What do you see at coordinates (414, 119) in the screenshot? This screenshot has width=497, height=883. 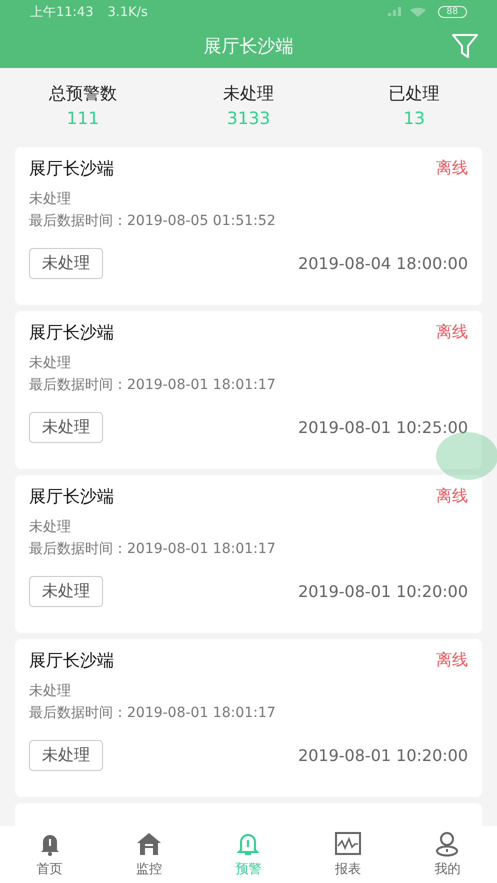 I see `stat-value: 13` at bounding box center [414, 119].